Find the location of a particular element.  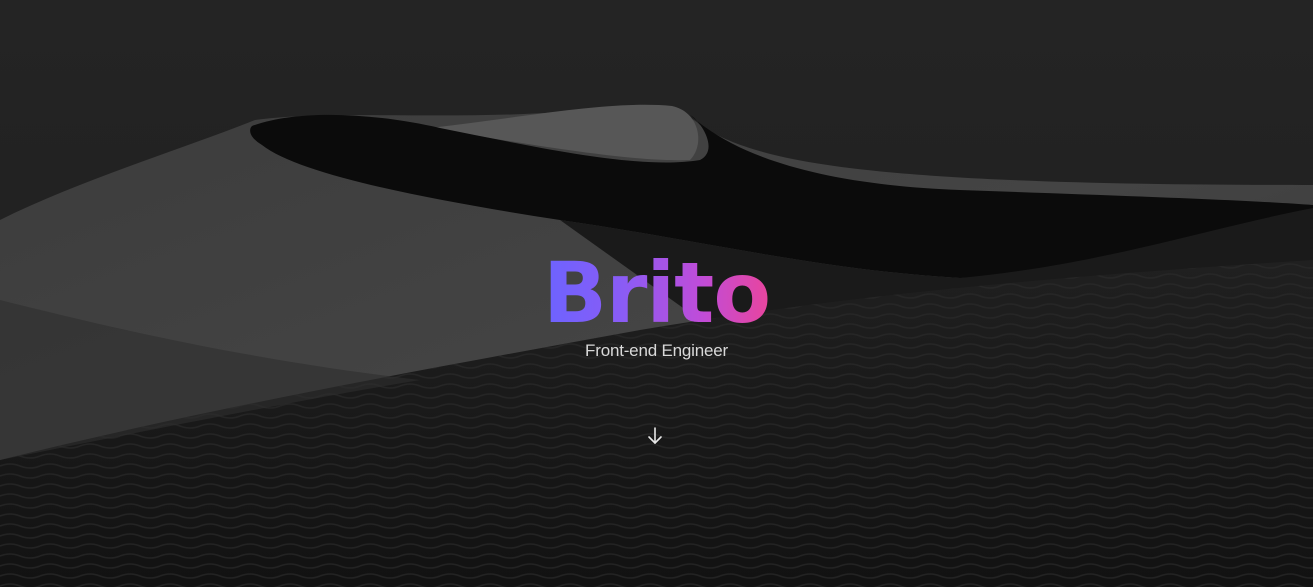

site-subtitle: Front-end Engineer is located at coordinates (656, 350).